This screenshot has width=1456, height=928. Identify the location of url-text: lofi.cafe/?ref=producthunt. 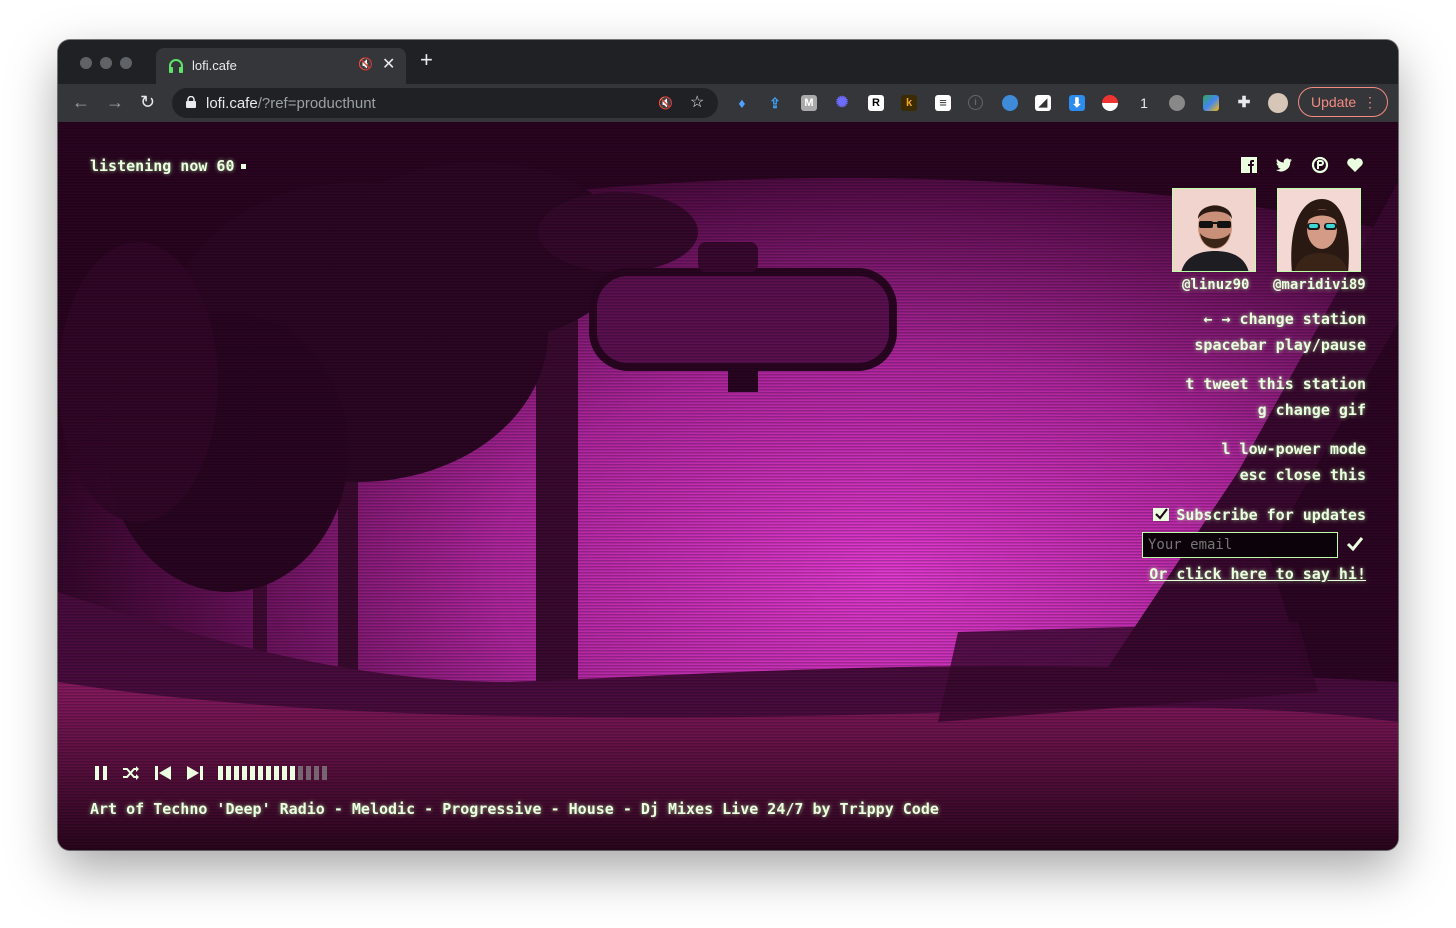
(291, 103).